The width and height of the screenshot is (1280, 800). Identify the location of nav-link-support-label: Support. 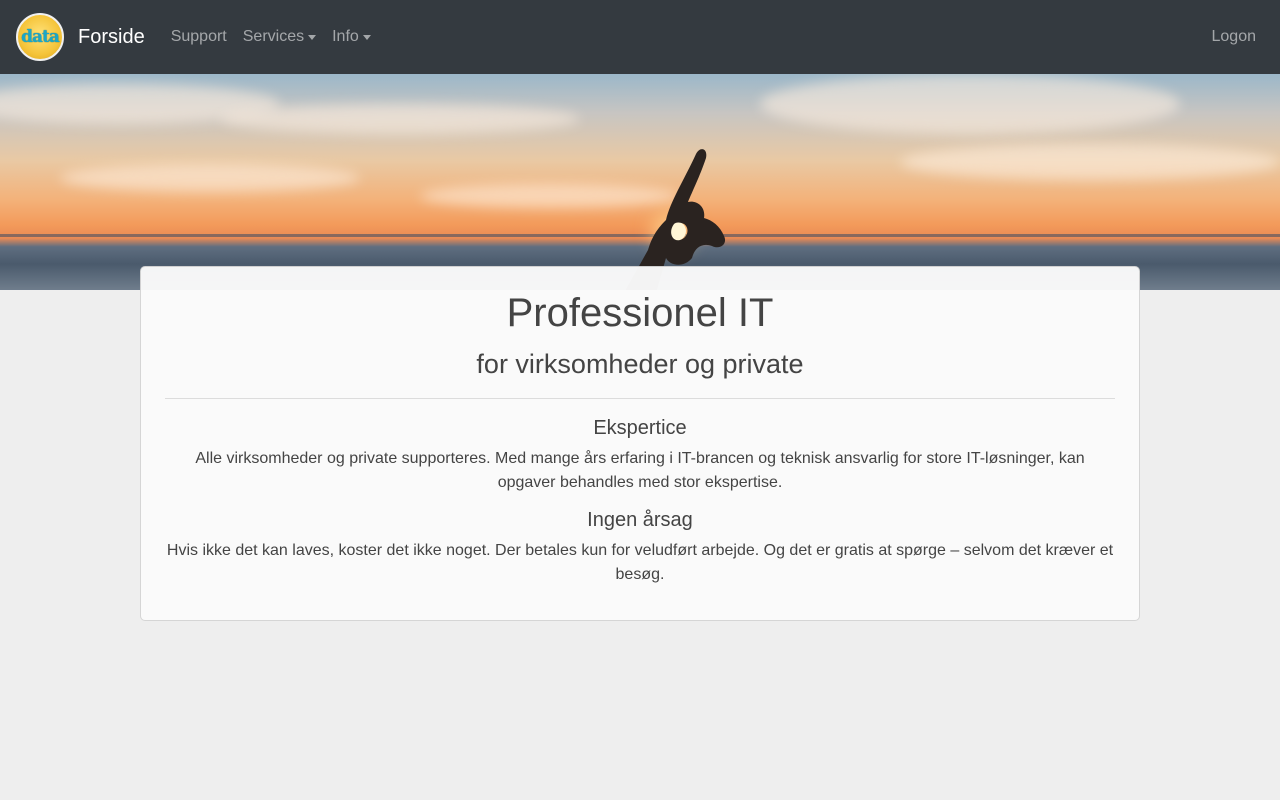
(198, 36).